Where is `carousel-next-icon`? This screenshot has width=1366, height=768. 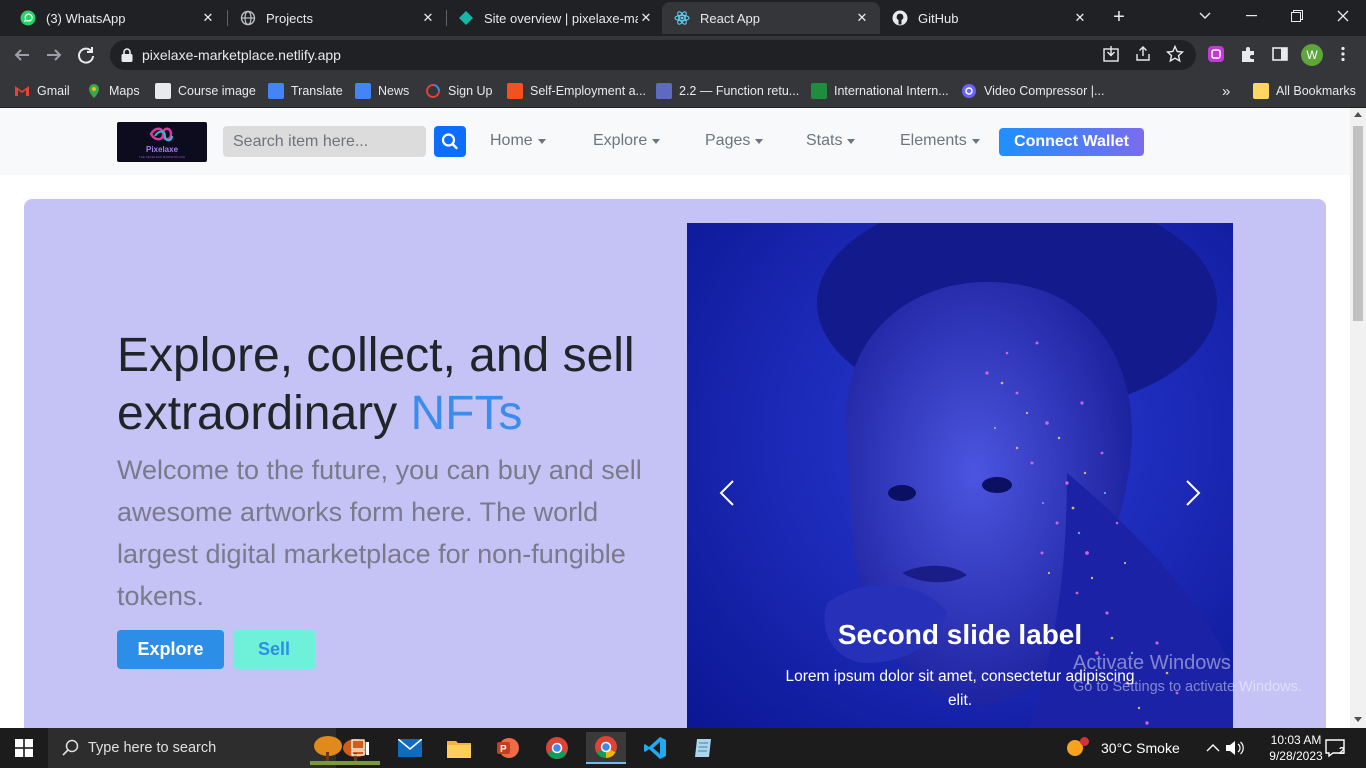
carousel-next-icon is located at coordinates (1192, 493).